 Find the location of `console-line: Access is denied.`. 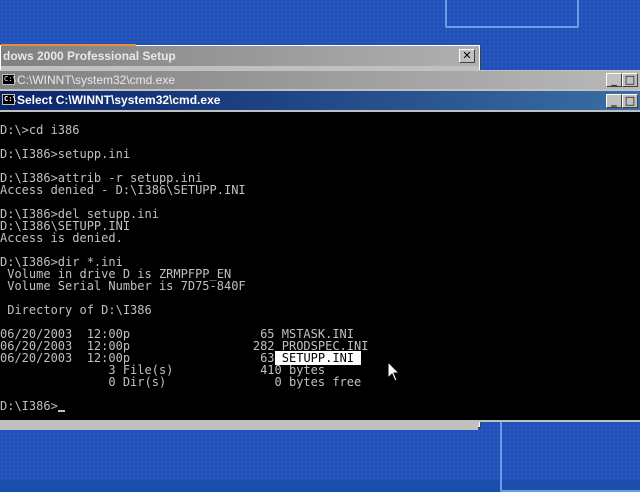

console-line: Access is denied. is located at coordinates (61, 238).